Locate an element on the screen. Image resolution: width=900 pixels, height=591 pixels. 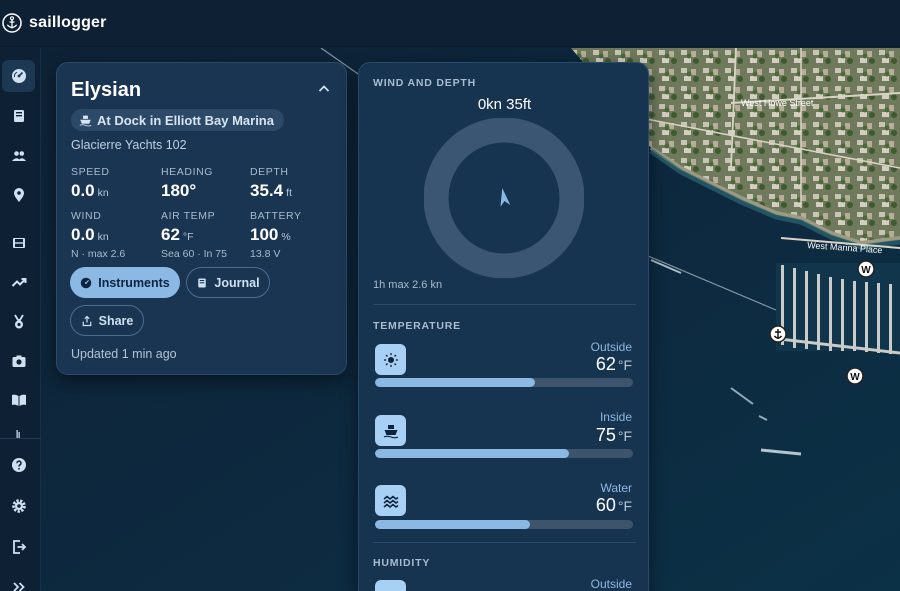
temp-water-label: Water is located at coordinates (616, 488).